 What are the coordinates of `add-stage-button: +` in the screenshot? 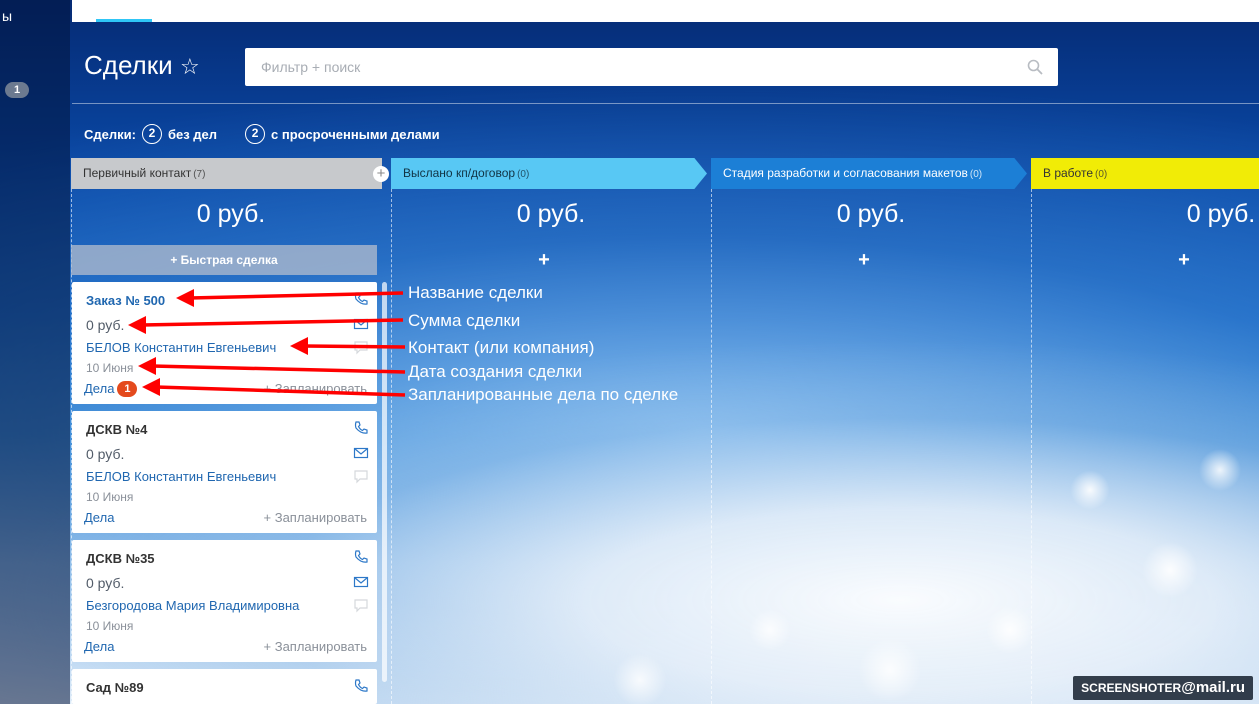 It's located at (381, 174).